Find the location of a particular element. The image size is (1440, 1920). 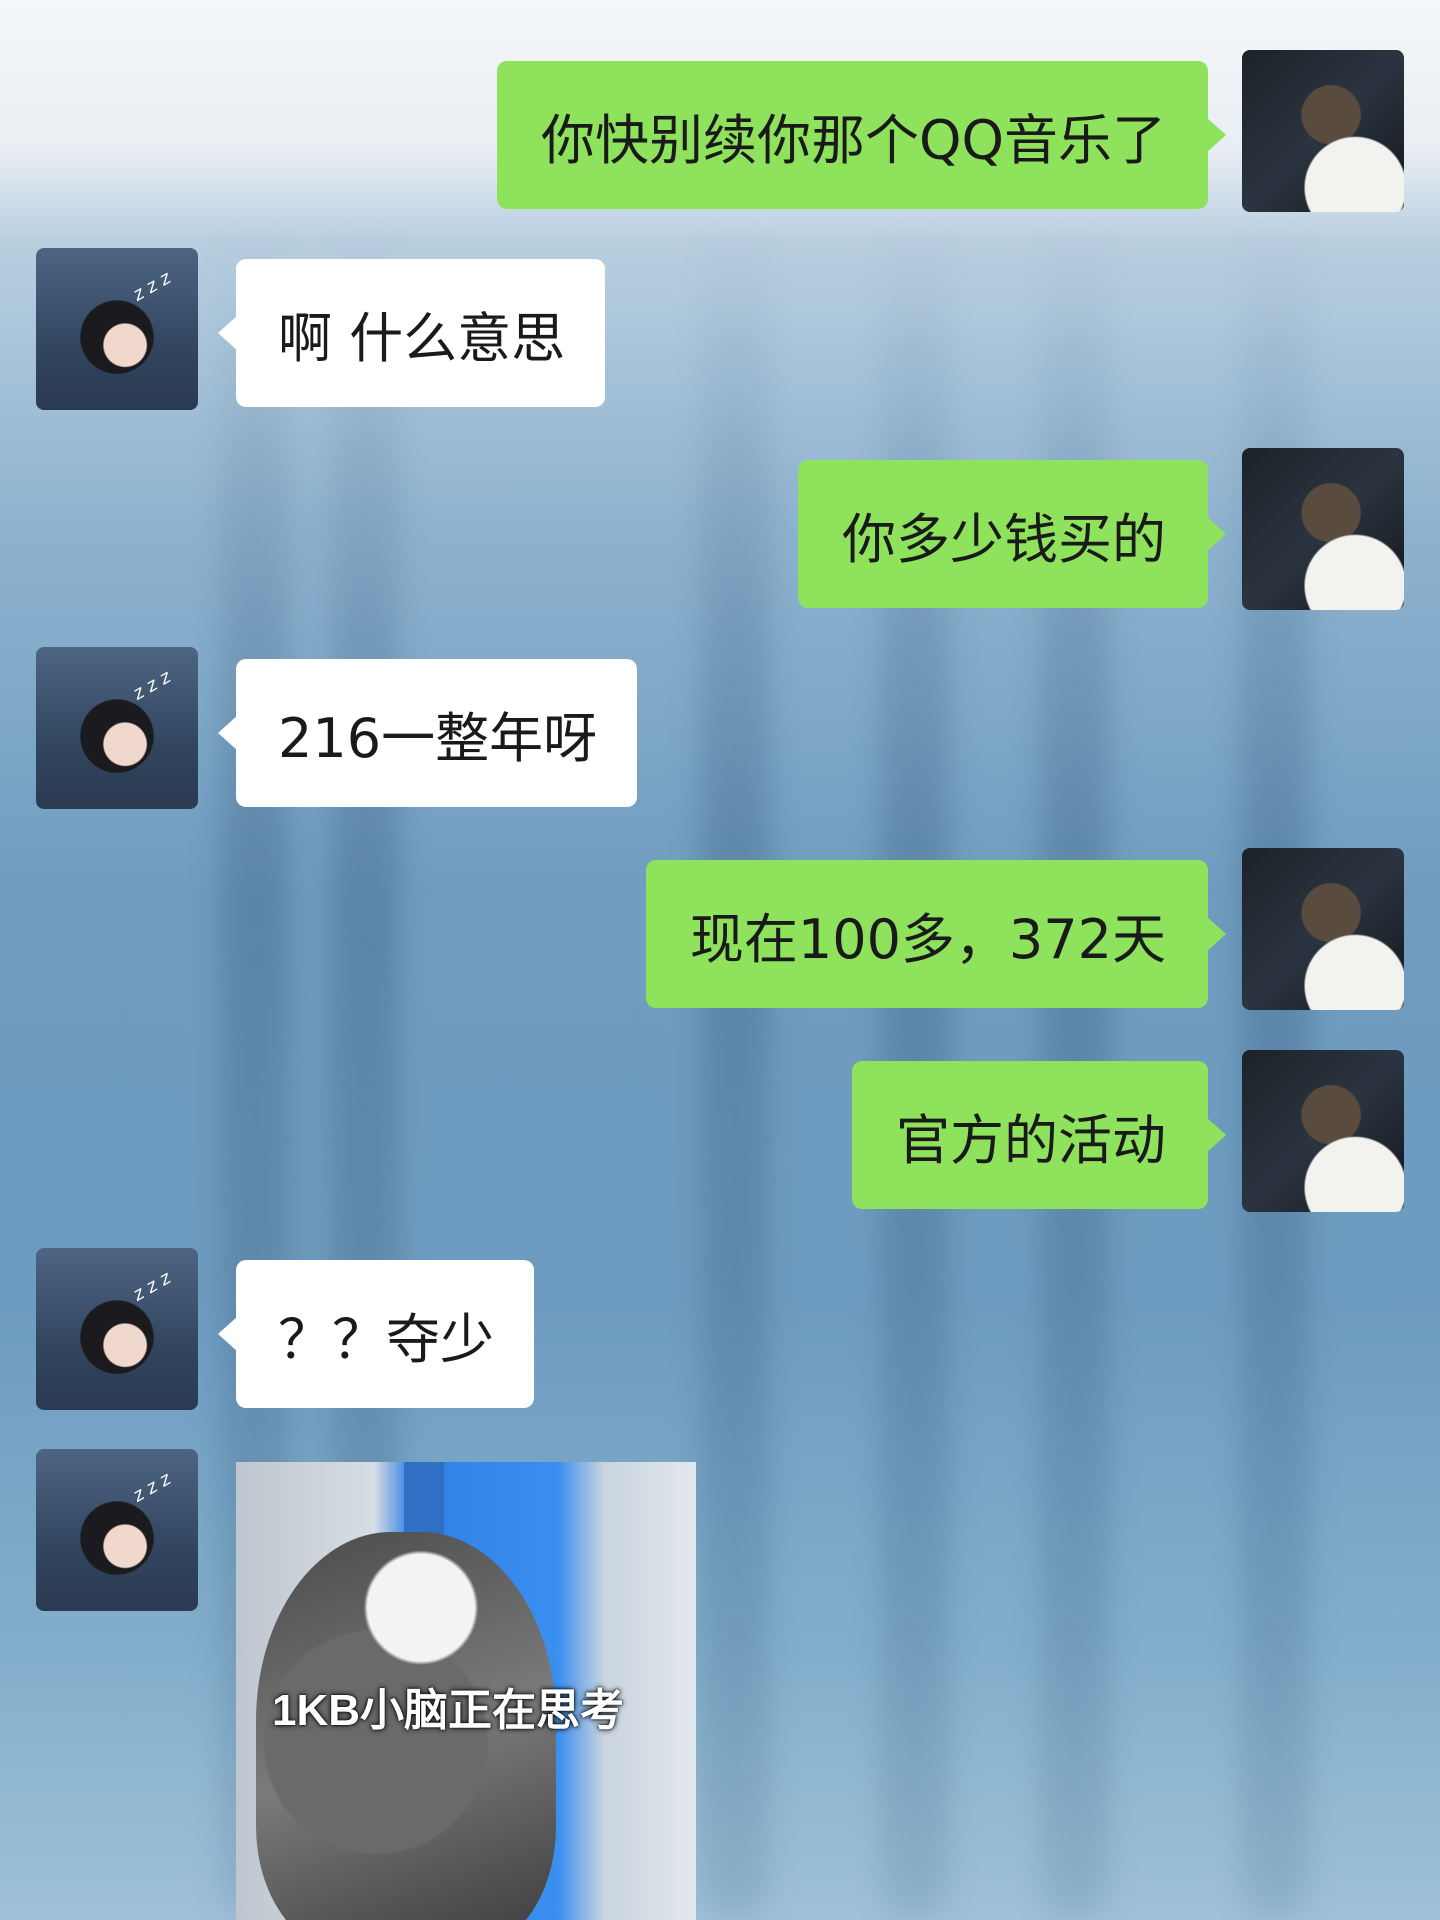

message-text: 啊 什么意思 is located at coordinates (422, 338).